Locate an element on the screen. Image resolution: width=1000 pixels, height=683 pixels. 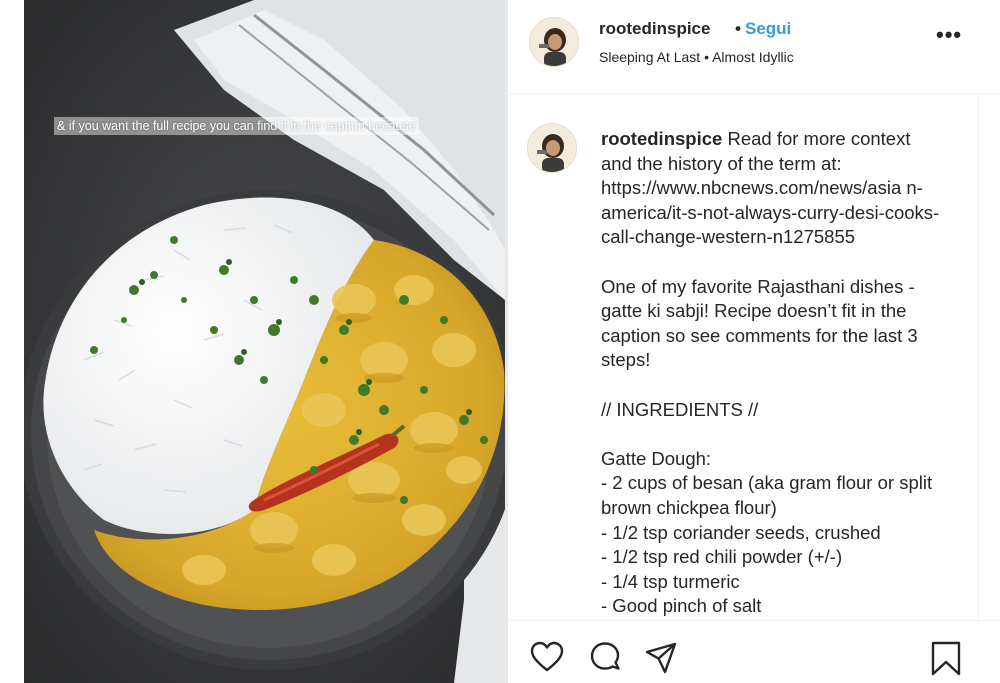
caption-avatar is located at coordinates (552, 148).